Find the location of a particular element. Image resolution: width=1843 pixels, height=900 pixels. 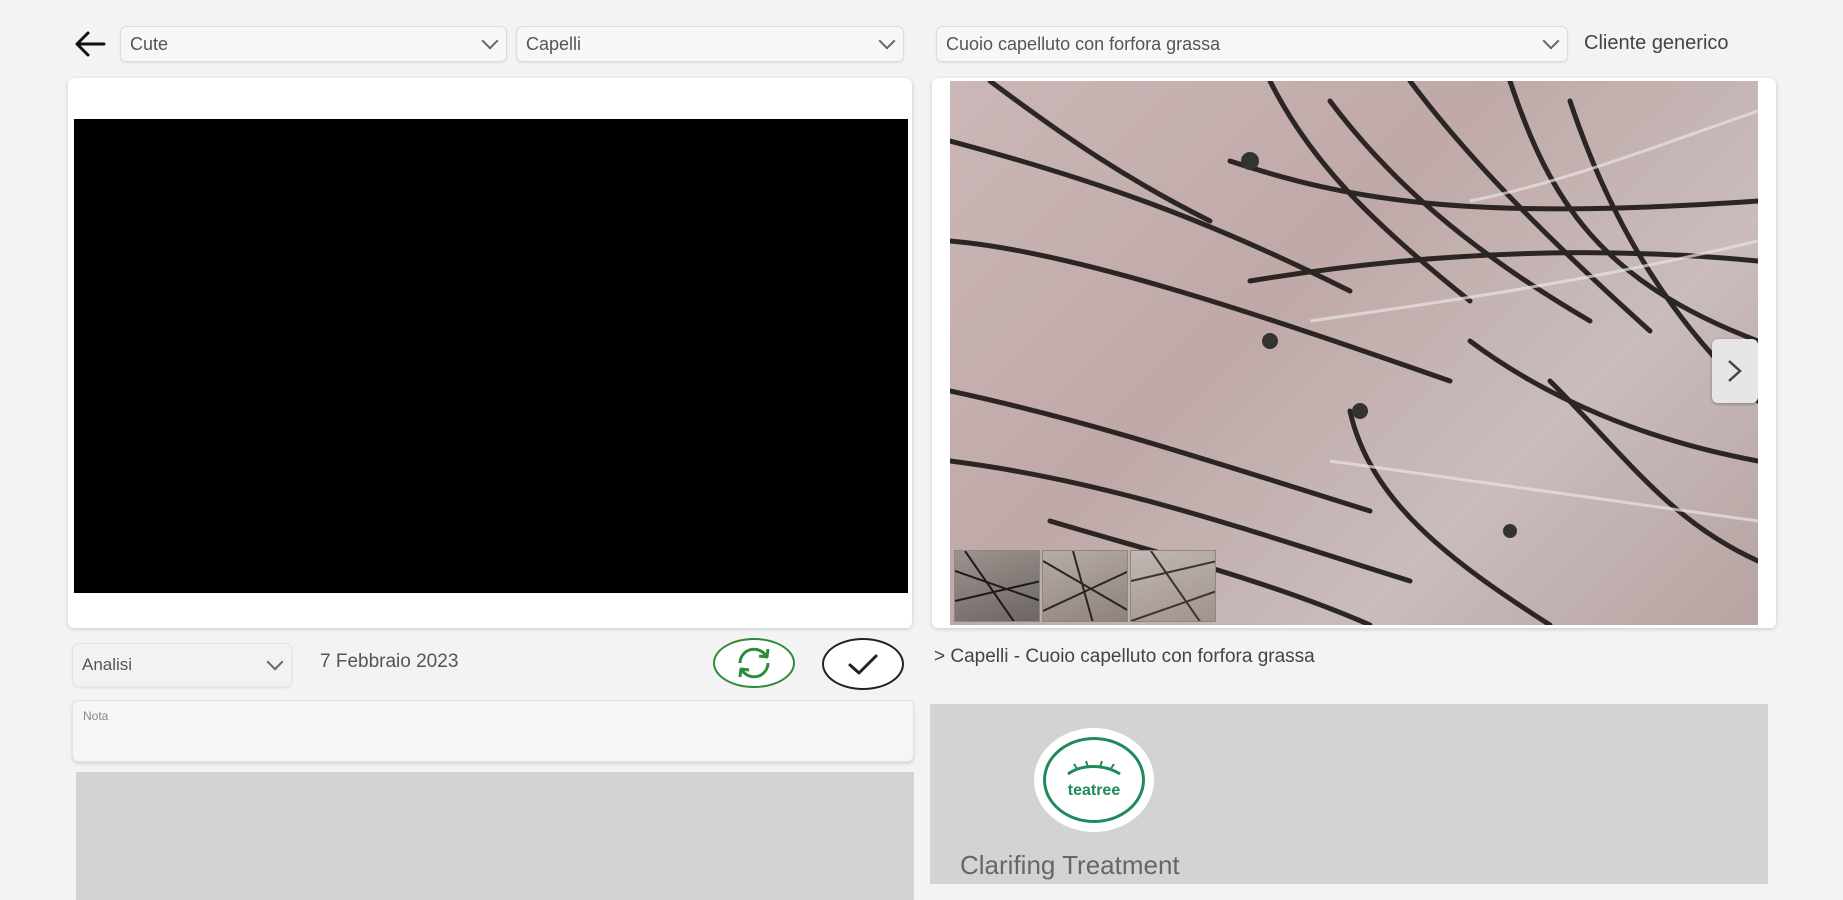

refresh-icon is located at coordinates (754, 663).